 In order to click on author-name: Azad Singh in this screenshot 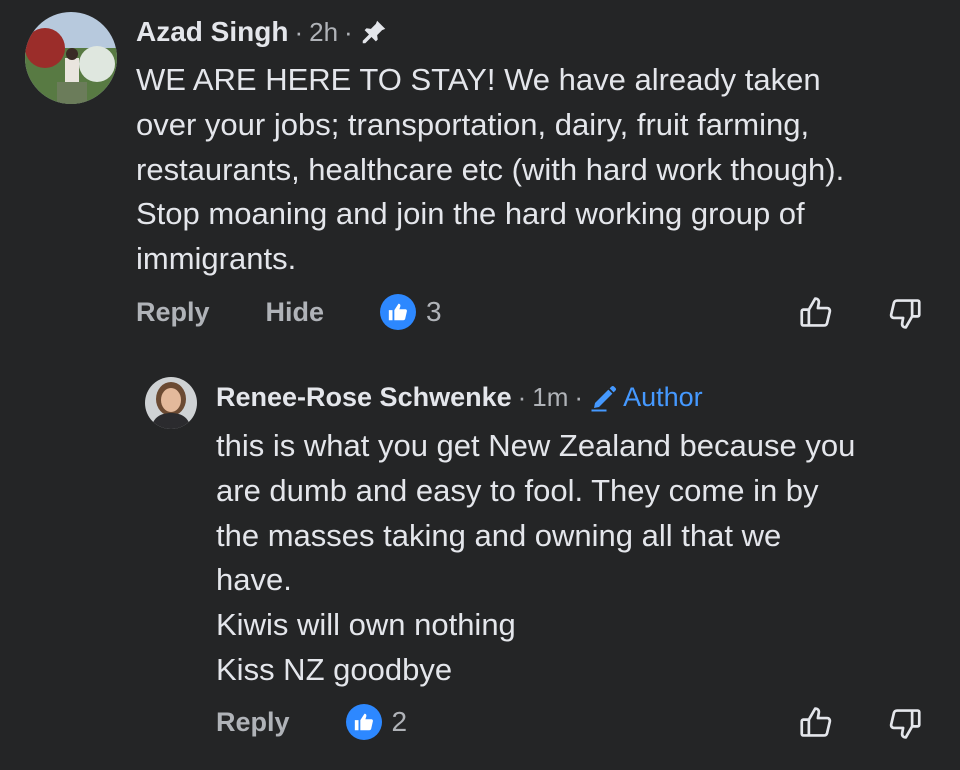, I will do `click(212, 32)`.